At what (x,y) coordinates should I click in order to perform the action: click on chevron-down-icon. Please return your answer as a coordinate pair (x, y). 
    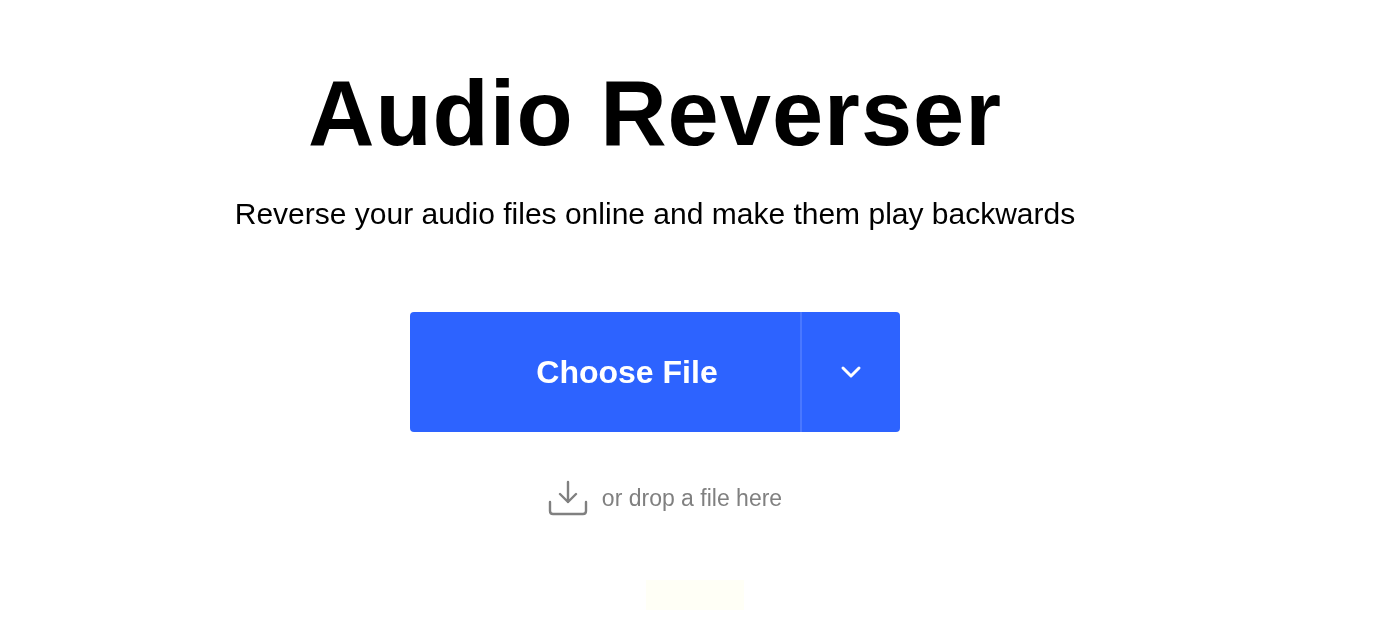
    Looking at the image, I should click on (851, 372).